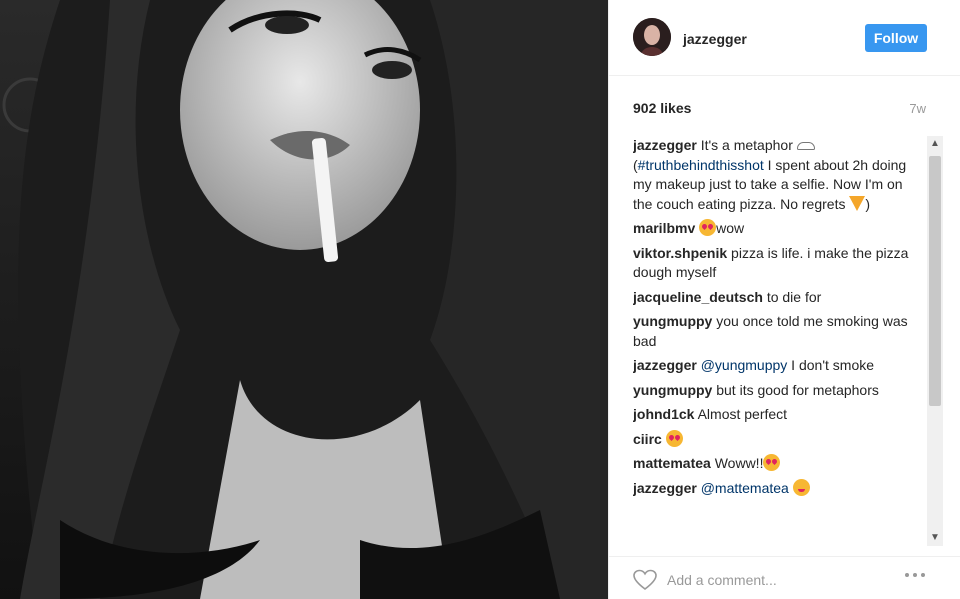  What do you see at coordinates (896, 38) in the screenshot?
I see `follow-button: Follow` at bounding box center [896, 38].